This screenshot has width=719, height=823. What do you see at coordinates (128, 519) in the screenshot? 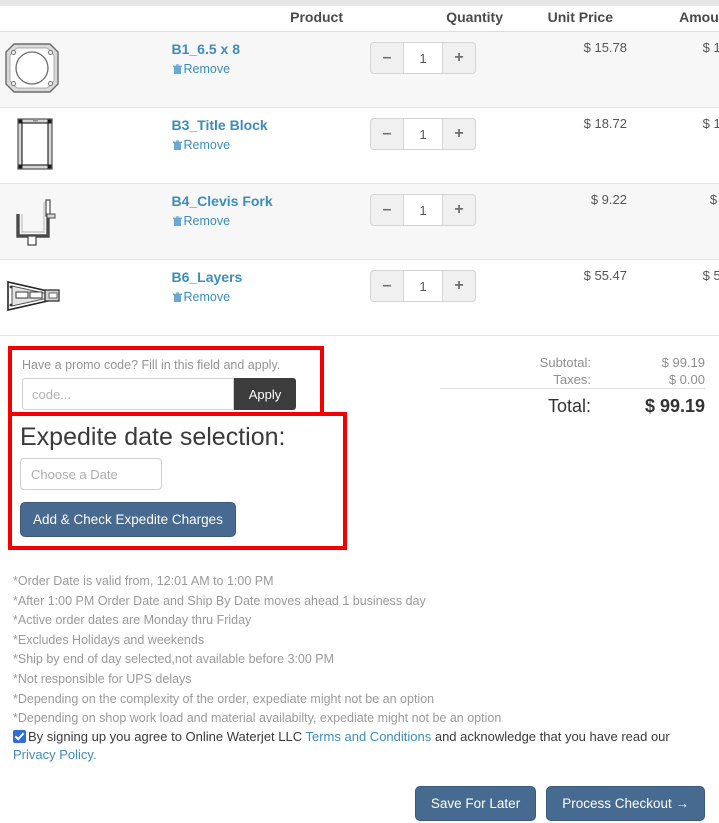
I see `add-check-expedite-charges-button: Add & Check Expedite Charges` at bounding box center [128, 519].